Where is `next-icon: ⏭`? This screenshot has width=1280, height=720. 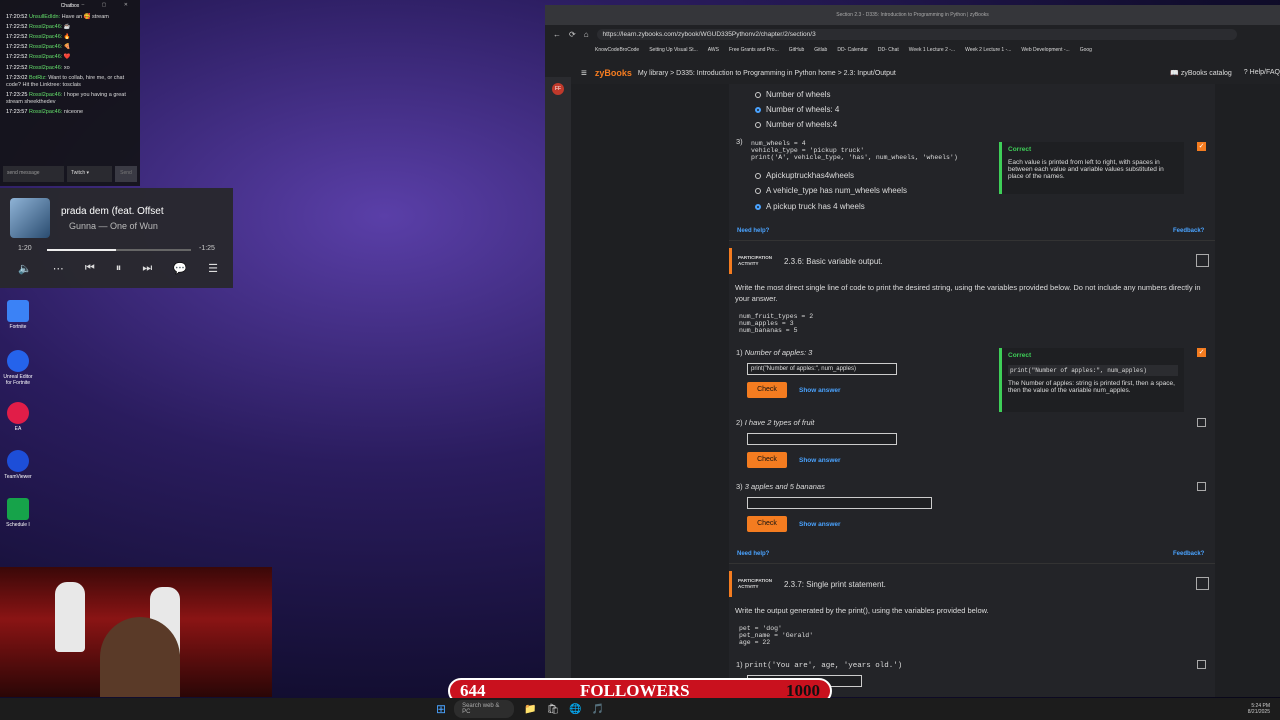
next-icon: ⏭ is located at coordinates (147, 268).